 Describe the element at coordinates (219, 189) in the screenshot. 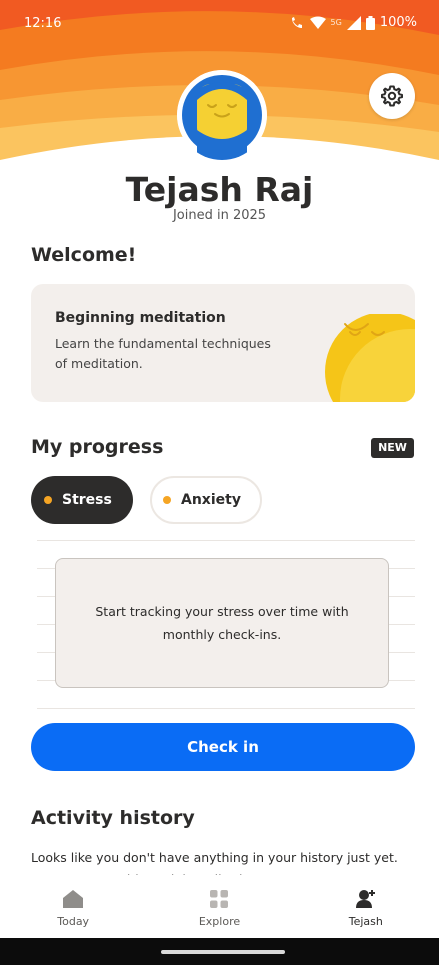

I see `profile-name: Tejash Raj` at that location.